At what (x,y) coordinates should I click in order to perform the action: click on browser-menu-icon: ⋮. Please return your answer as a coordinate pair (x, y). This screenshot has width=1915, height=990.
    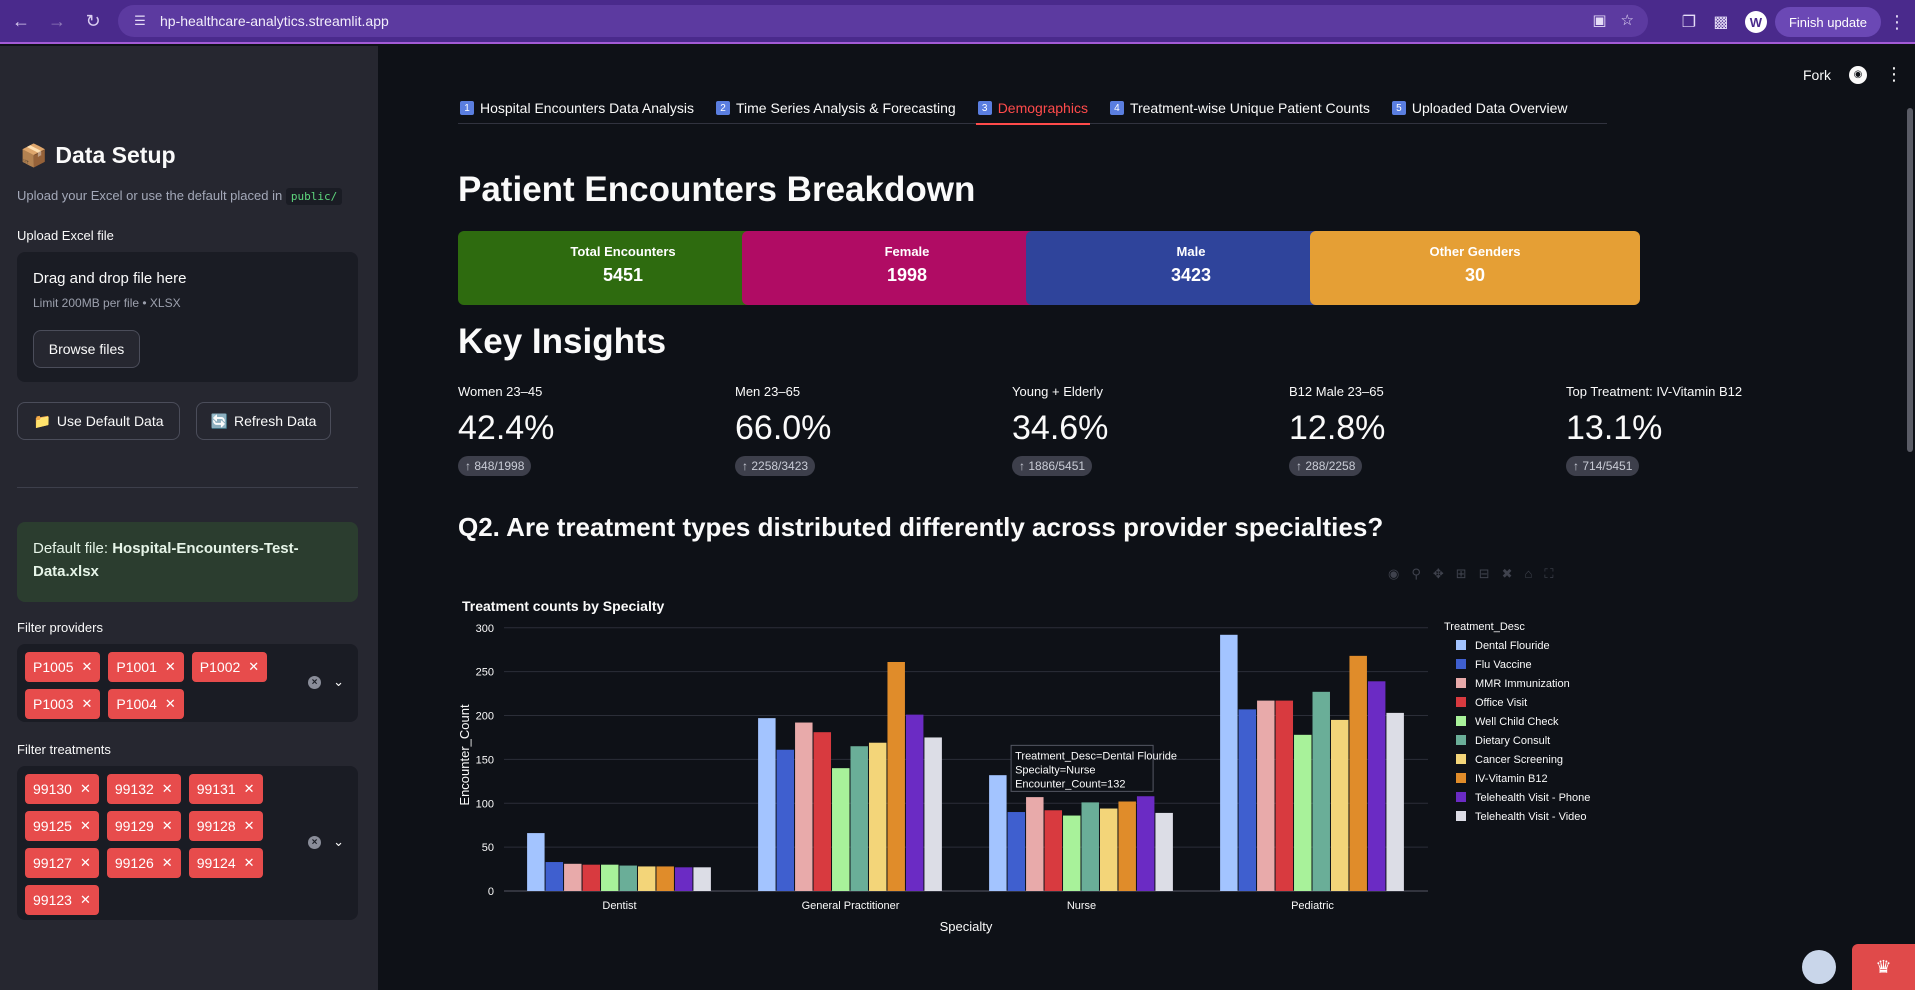
    Looking at the image, I should click on (1897, 22).